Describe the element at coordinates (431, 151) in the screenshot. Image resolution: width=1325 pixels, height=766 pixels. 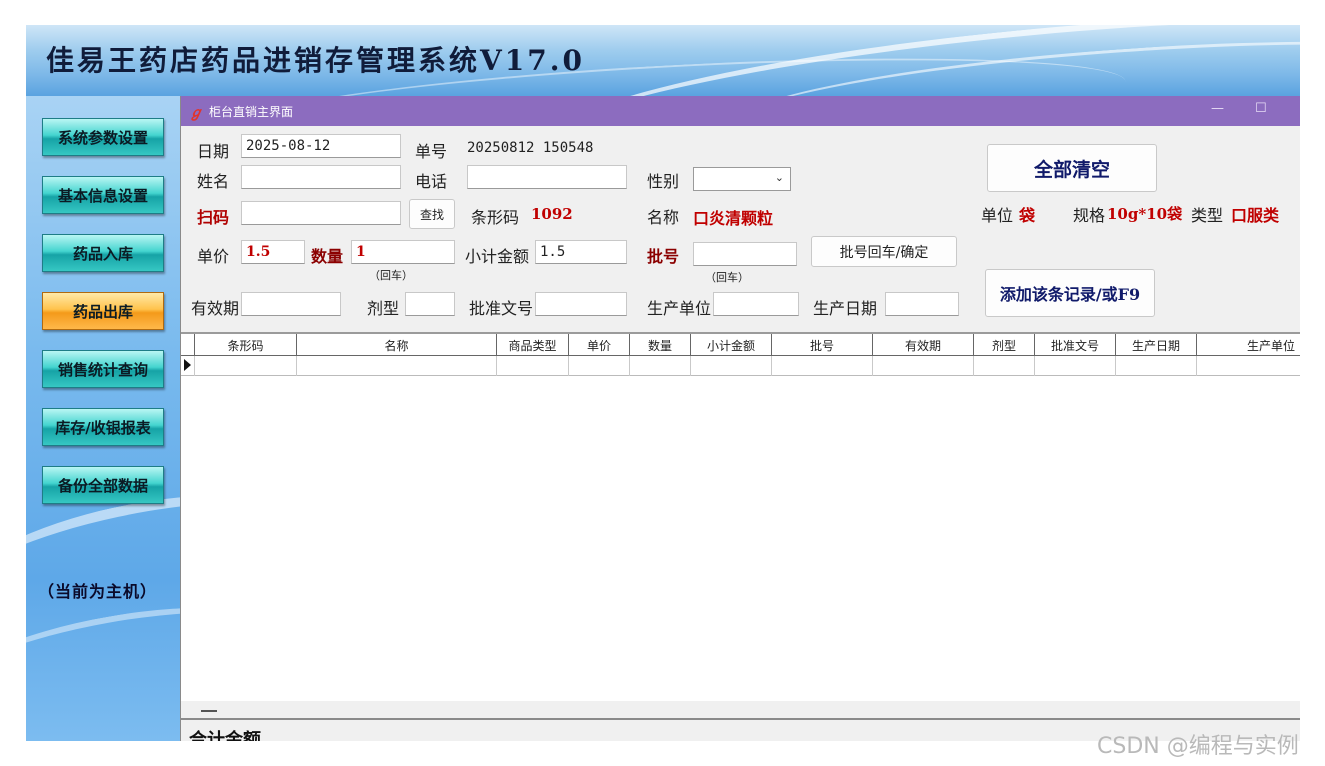
I see `order-no-label: 单号` at that location.